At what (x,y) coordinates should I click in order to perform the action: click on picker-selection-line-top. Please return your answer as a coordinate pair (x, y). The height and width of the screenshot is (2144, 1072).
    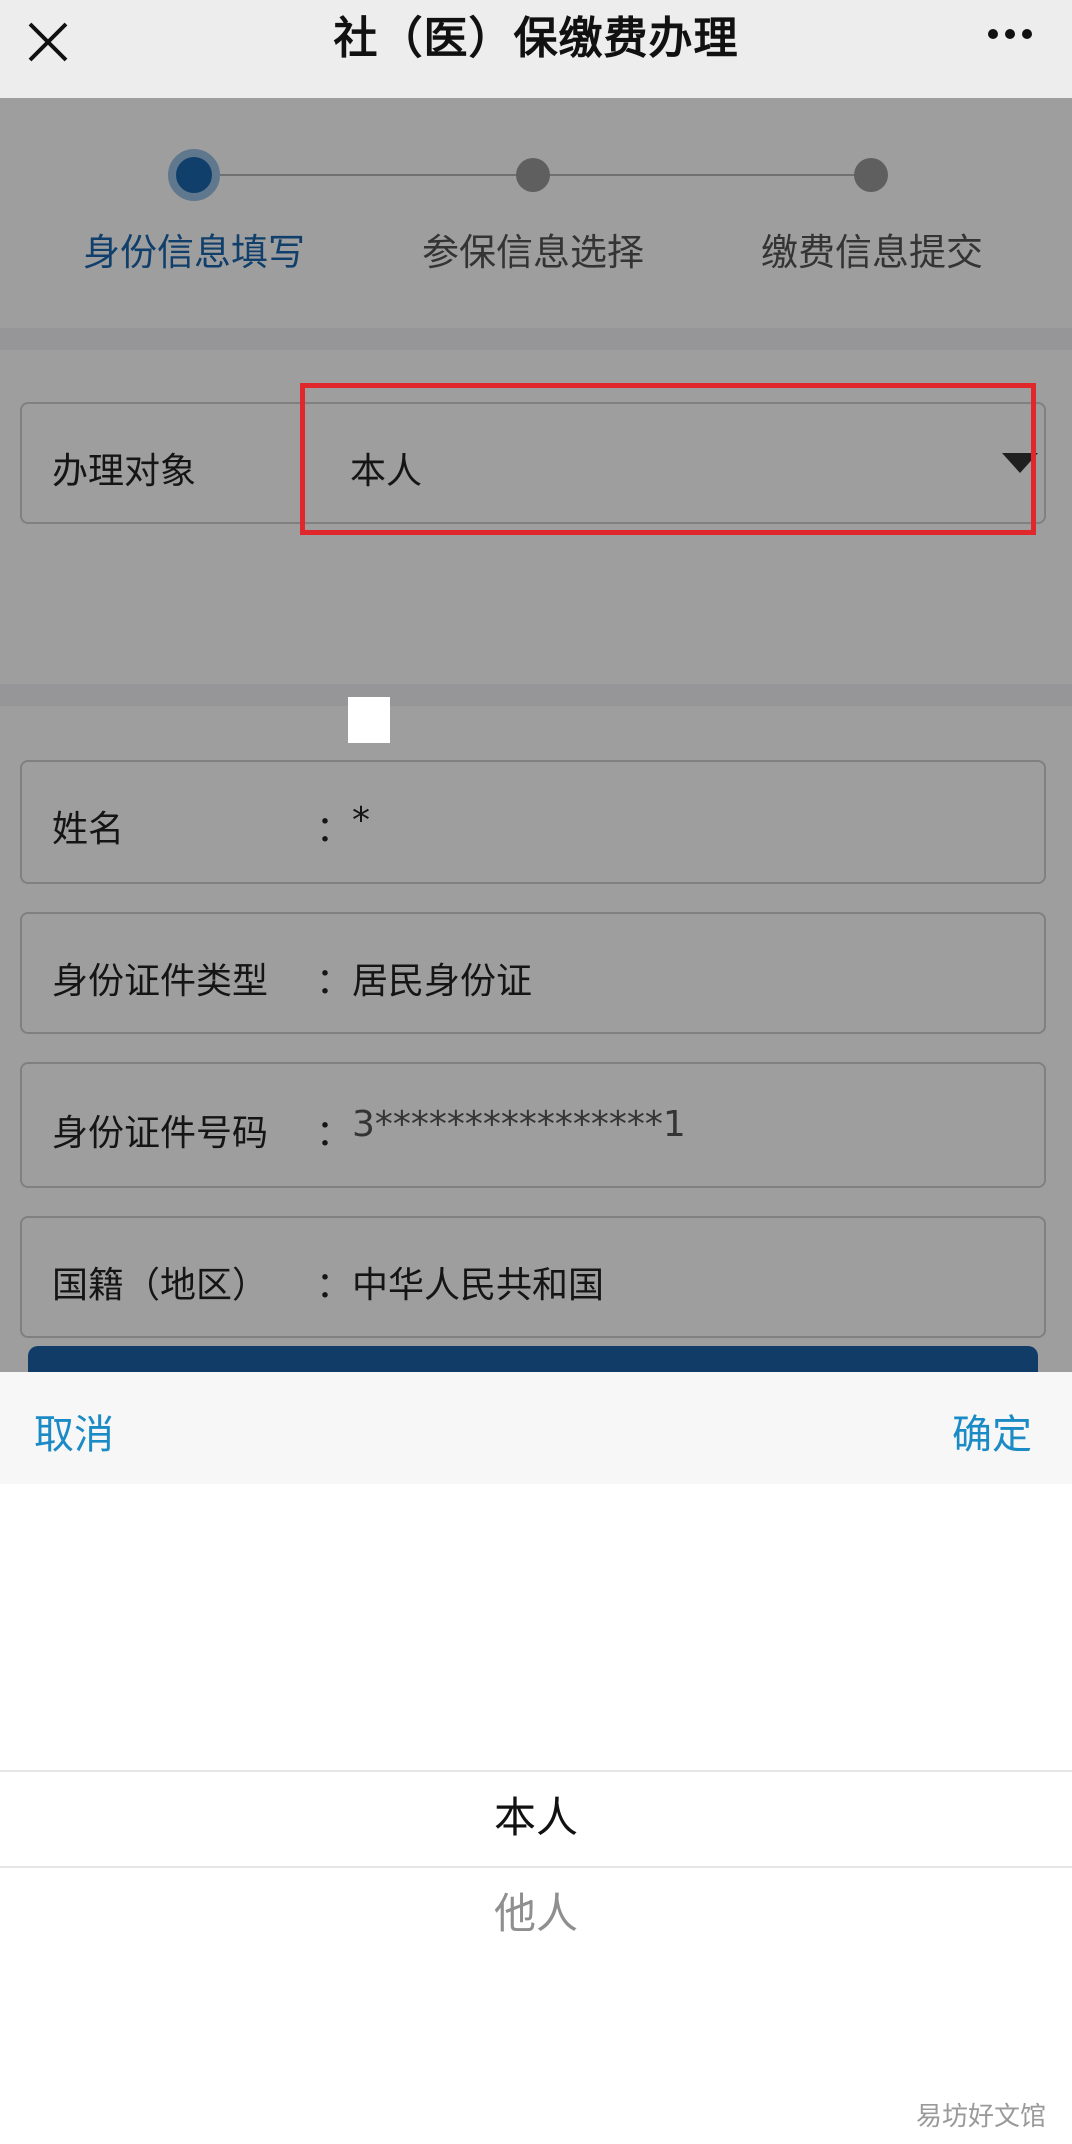
    Looking at the image, I should click on (536, 1771).